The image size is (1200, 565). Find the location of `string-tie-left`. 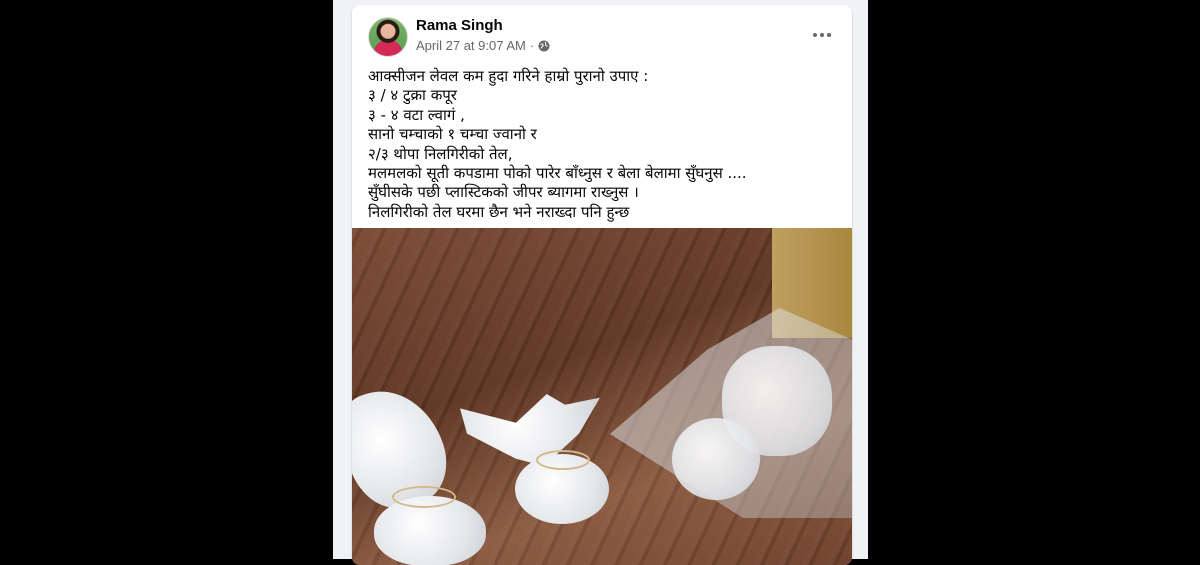

string-tie-left is located at coordinates (424, 497).